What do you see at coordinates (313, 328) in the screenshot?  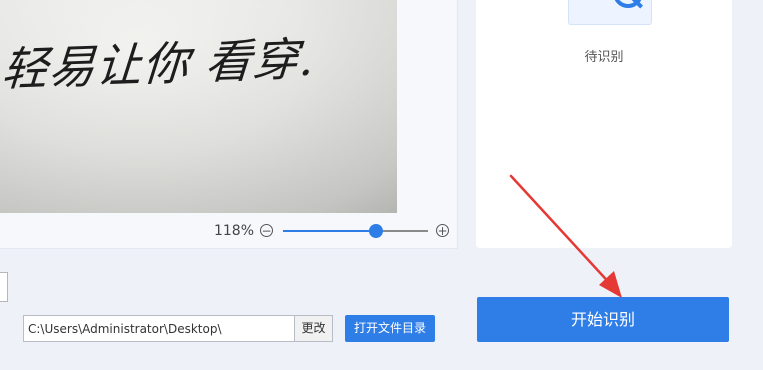 I see `change-path-button: 更改` at bounding box center [313, 328].